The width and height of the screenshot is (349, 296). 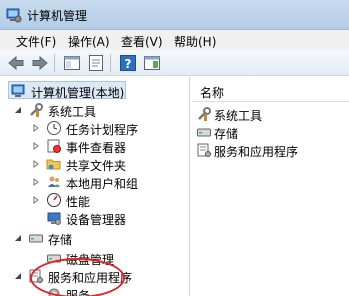 What do you see at coordinates (54, 146) in the screenshot?
I see `event-viewer-icon` at bounding box center [54, 146].